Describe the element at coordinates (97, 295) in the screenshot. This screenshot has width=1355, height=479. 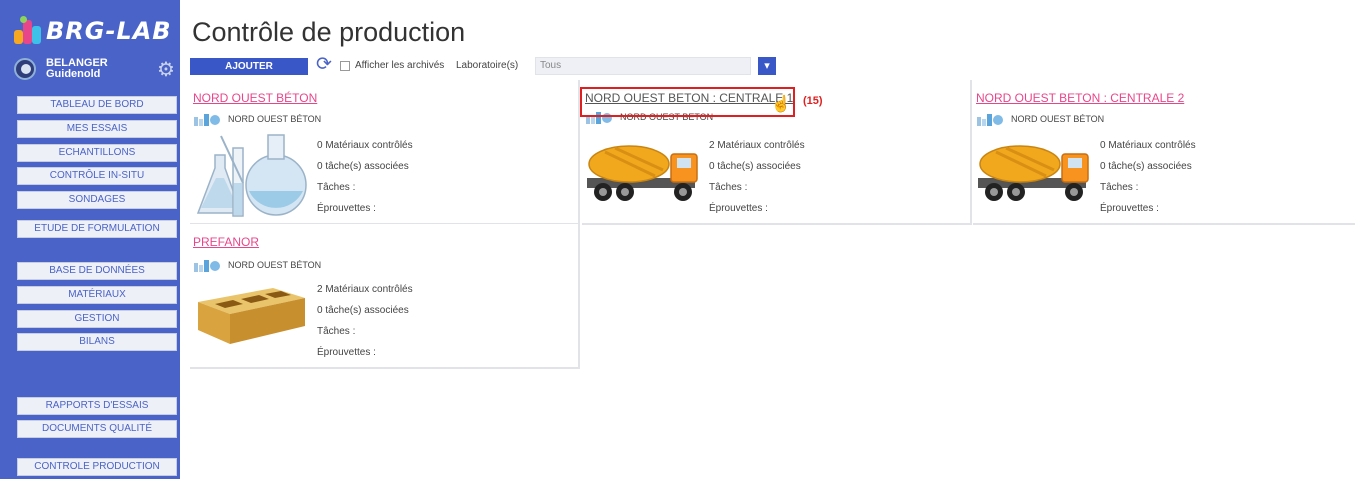
I see `nav-materiaux: MATÉRIAUX` at that location.